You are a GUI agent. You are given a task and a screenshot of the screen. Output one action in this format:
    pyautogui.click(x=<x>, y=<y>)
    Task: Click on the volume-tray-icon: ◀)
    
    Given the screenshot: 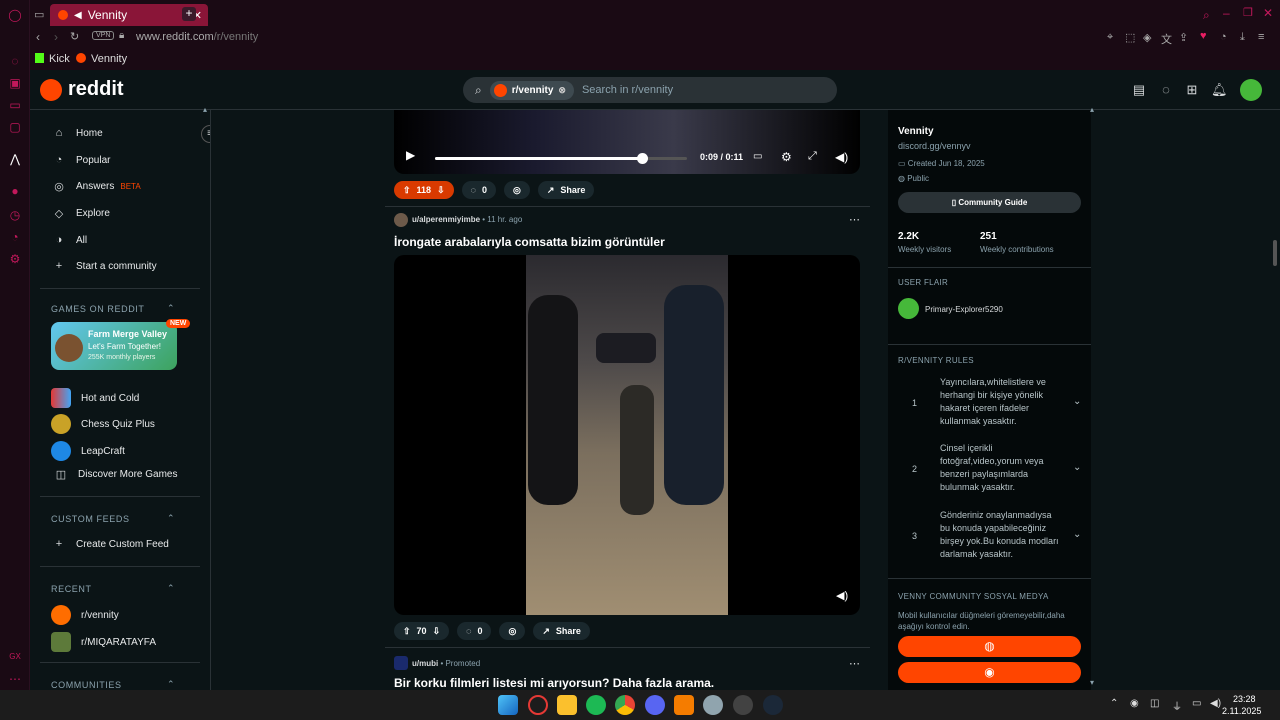 What is the action you would take?
    pyautogui.click(x=1215, y=703)
    